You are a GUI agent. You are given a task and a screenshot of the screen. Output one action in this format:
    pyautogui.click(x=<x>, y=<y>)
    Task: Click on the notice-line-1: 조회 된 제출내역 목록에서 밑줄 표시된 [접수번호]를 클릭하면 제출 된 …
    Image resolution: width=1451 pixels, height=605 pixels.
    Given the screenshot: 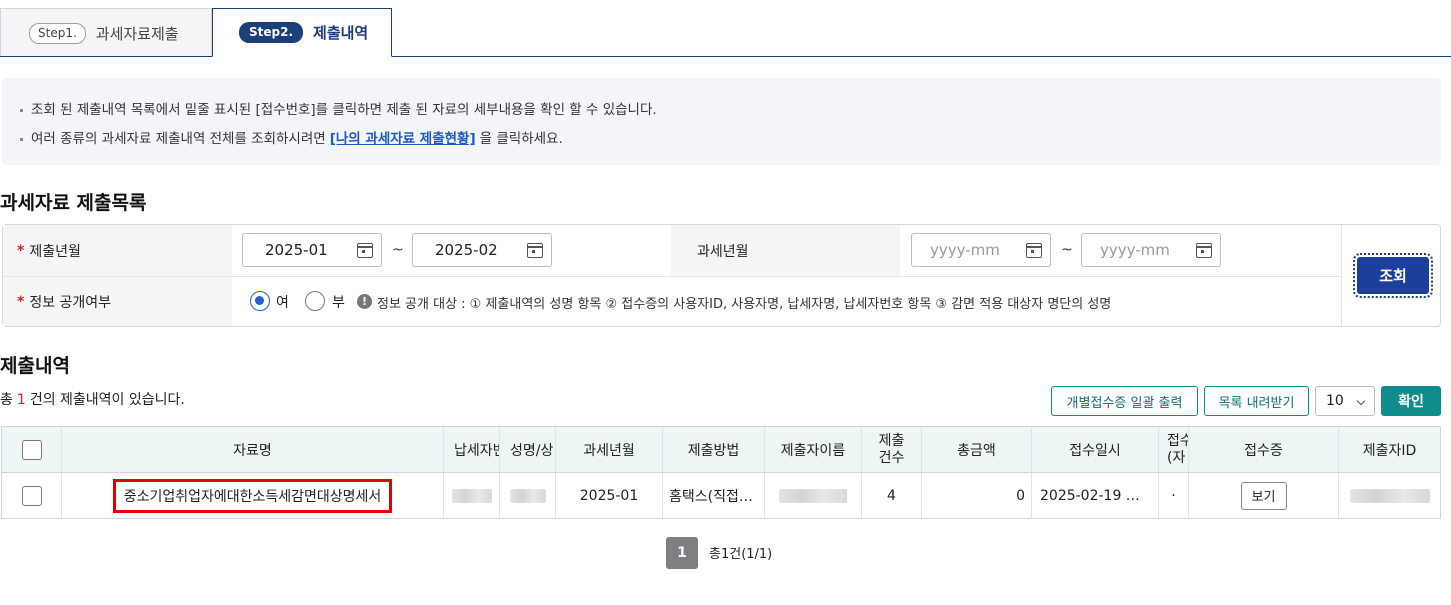 What is the action you would take?
    pyautogui.click(x=730, y=110)
    